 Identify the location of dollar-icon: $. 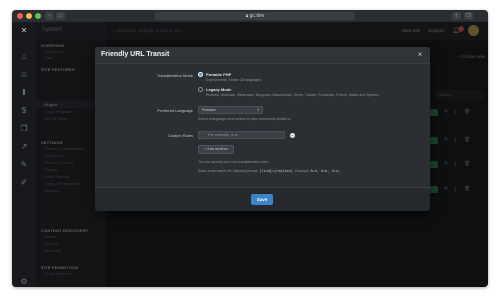
(24, 111).